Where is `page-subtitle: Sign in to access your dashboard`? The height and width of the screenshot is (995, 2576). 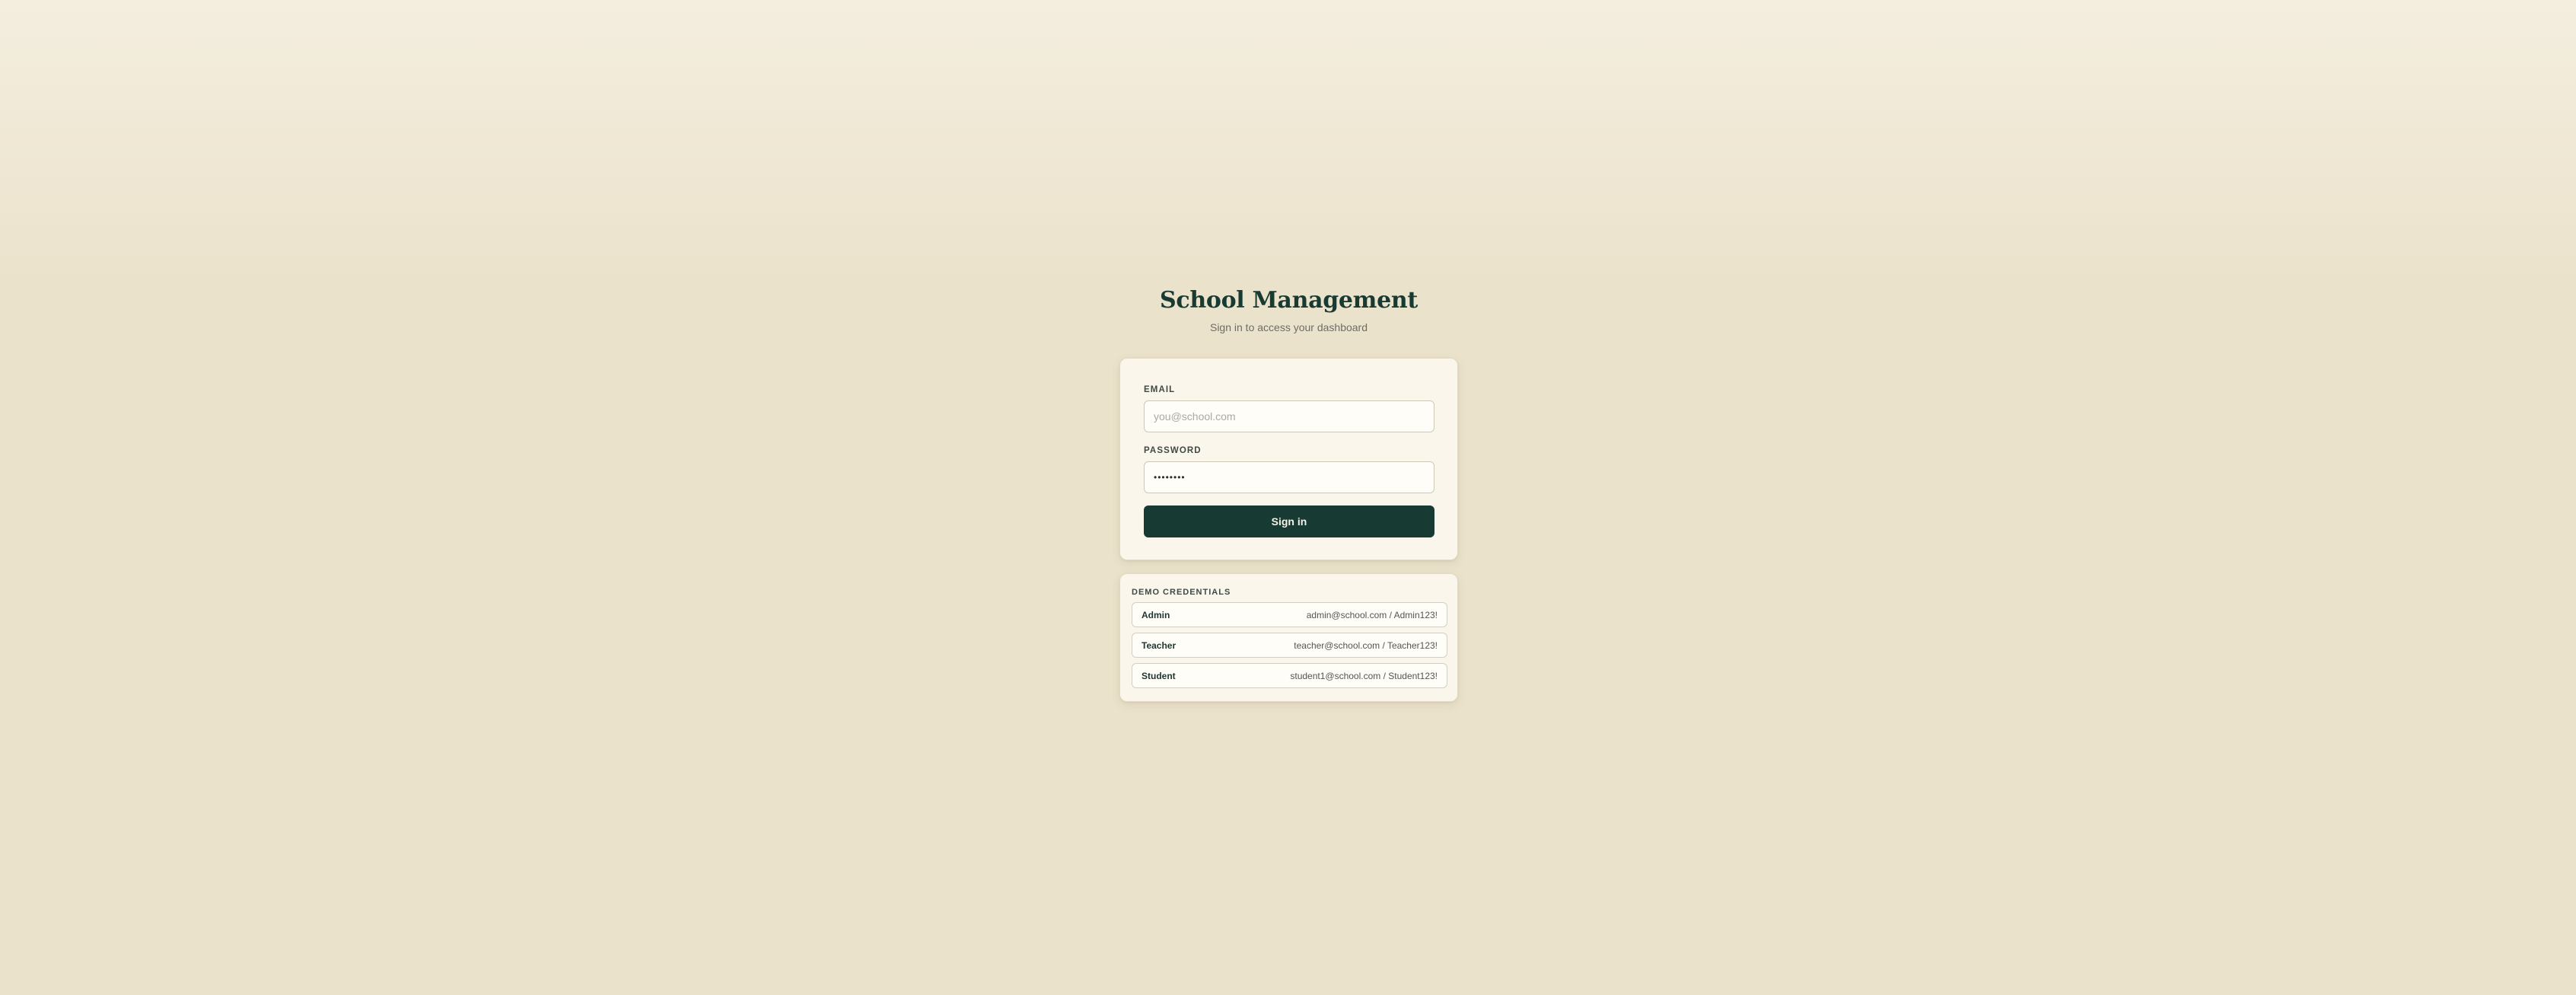 page-subtitle: Sign in to access your dashboard is located at coordinates (1288, 327).